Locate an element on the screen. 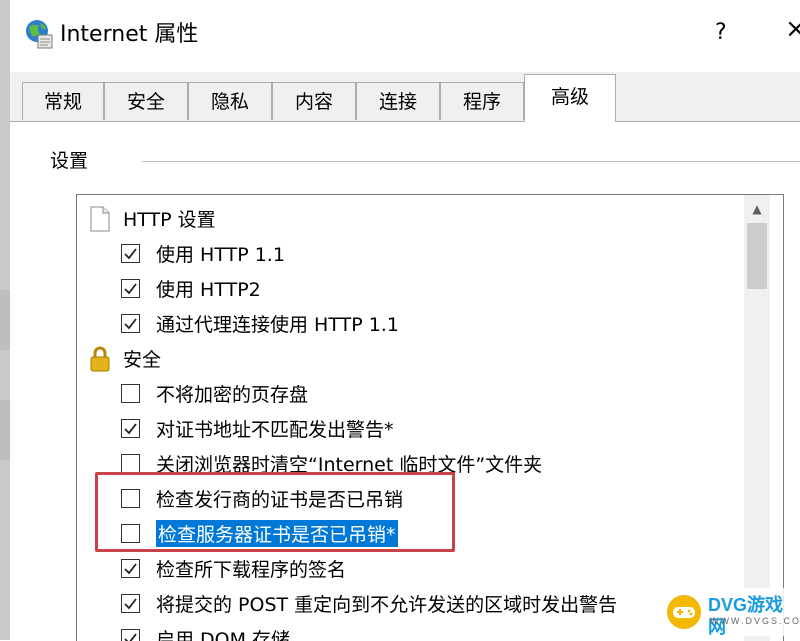 Image resolution: width=800 pixels, height=641 pixels. list-item: 启用 DOM 存储 is located at coordinates (205, 631).